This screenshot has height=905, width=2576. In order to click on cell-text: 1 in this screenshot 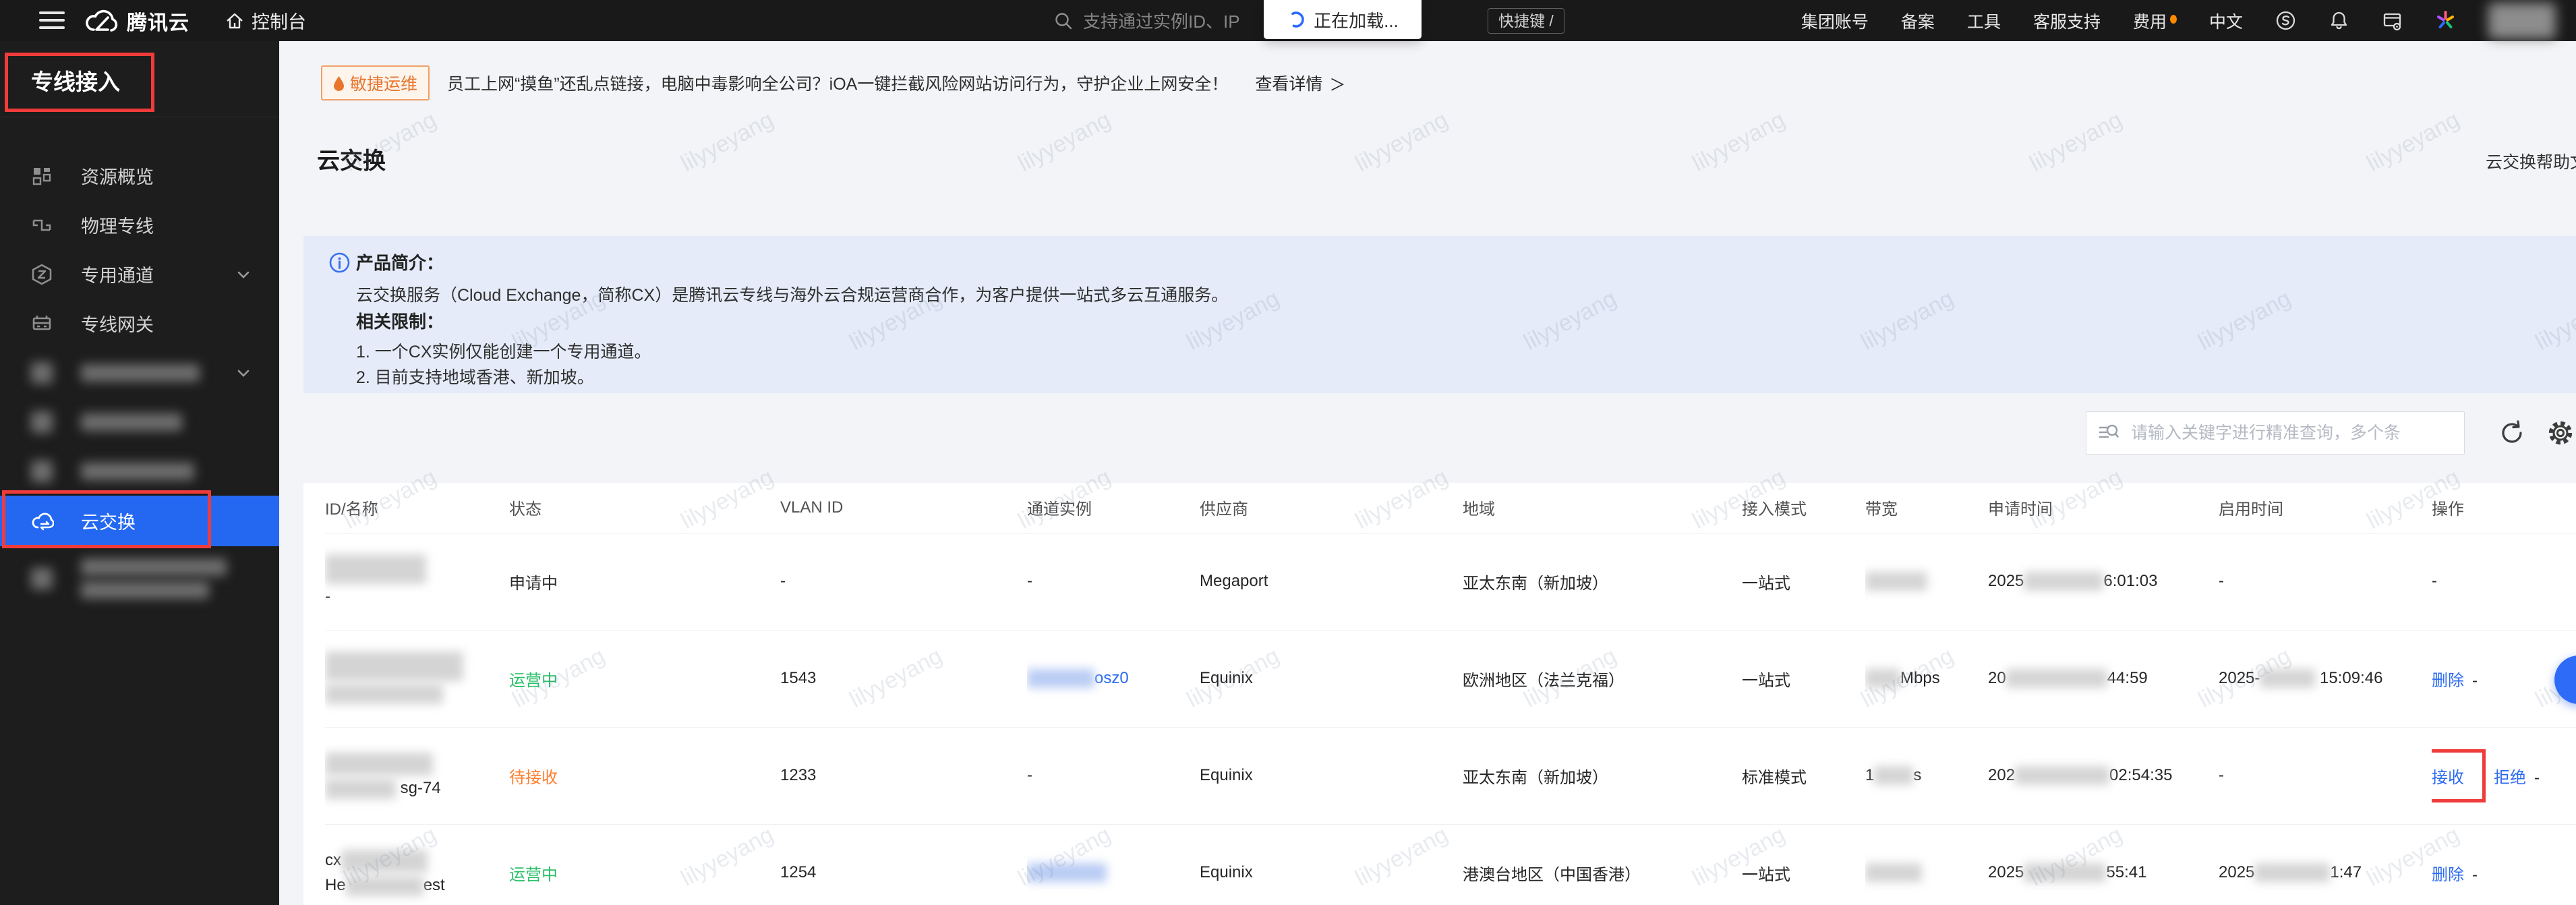, I will do `click(1870, 774)`.